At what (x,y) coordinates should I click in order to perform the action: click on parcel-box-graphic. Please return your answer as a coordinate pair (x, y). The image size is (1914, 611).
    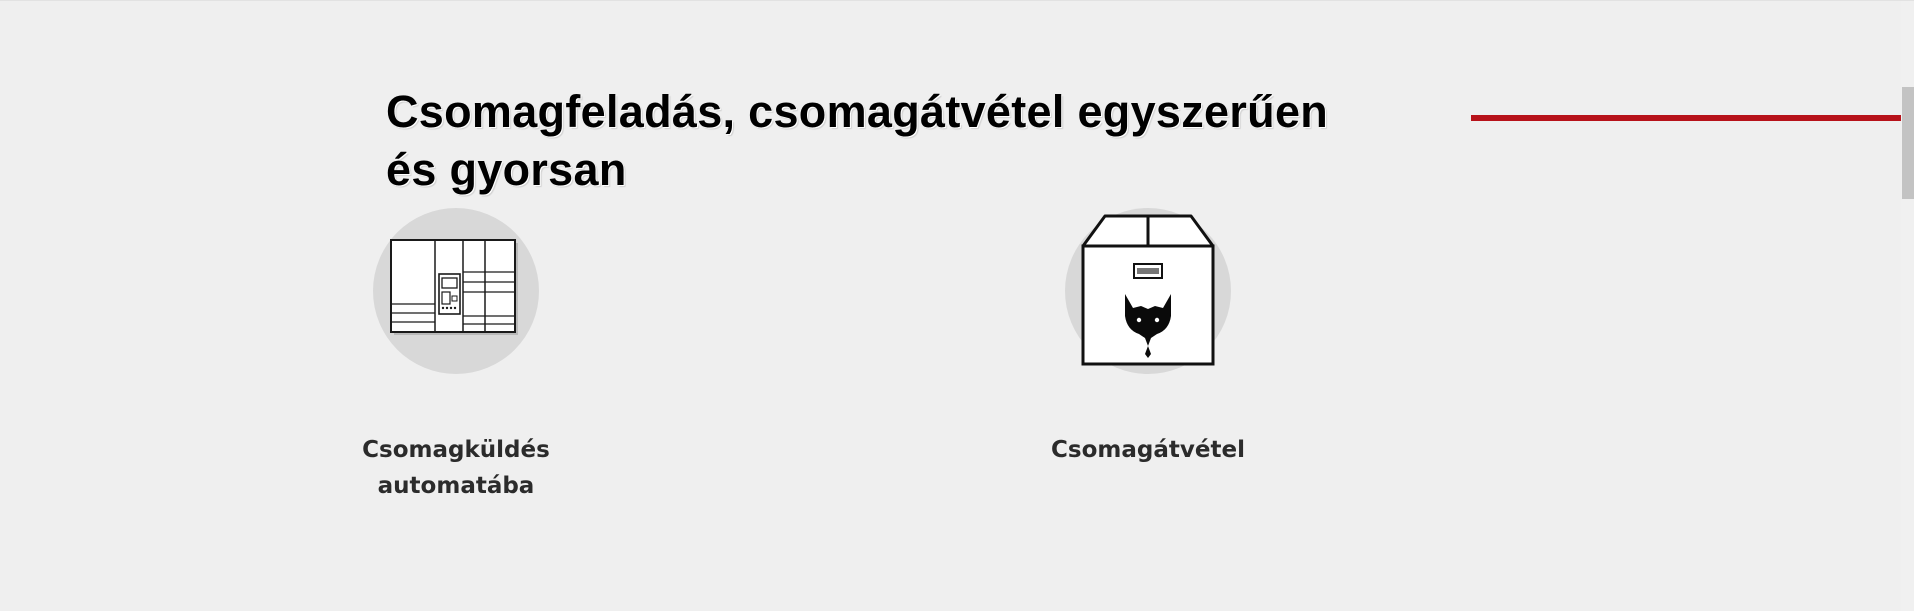
    Looking at the image, I should click on (1148, 290).